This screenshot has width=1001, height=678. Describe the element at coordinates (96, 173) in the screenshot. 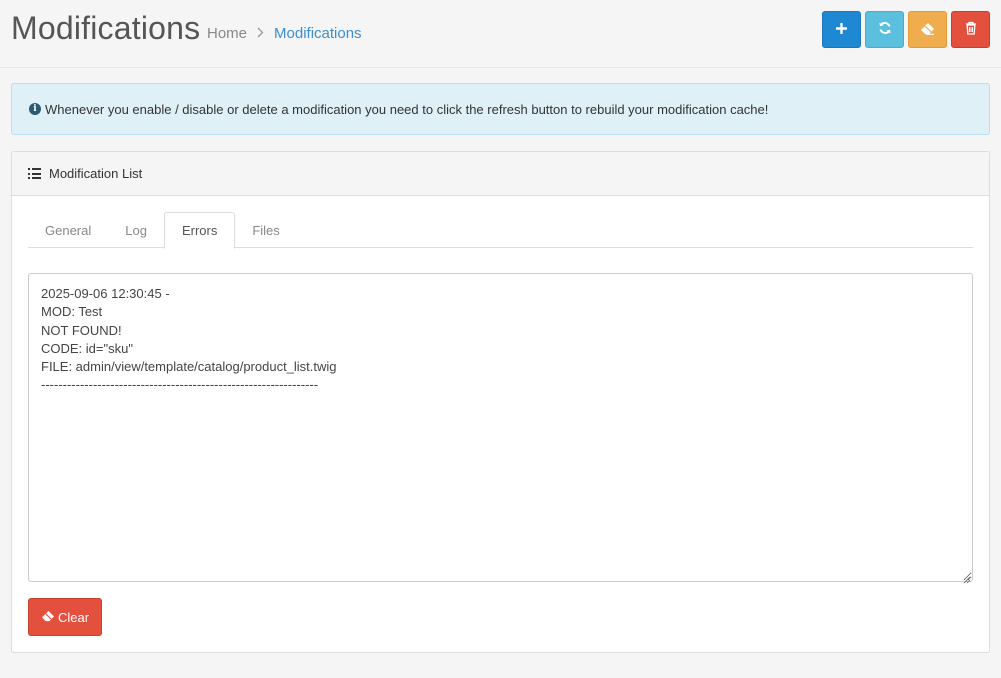

I see `panel-title: Modification List` at that location.